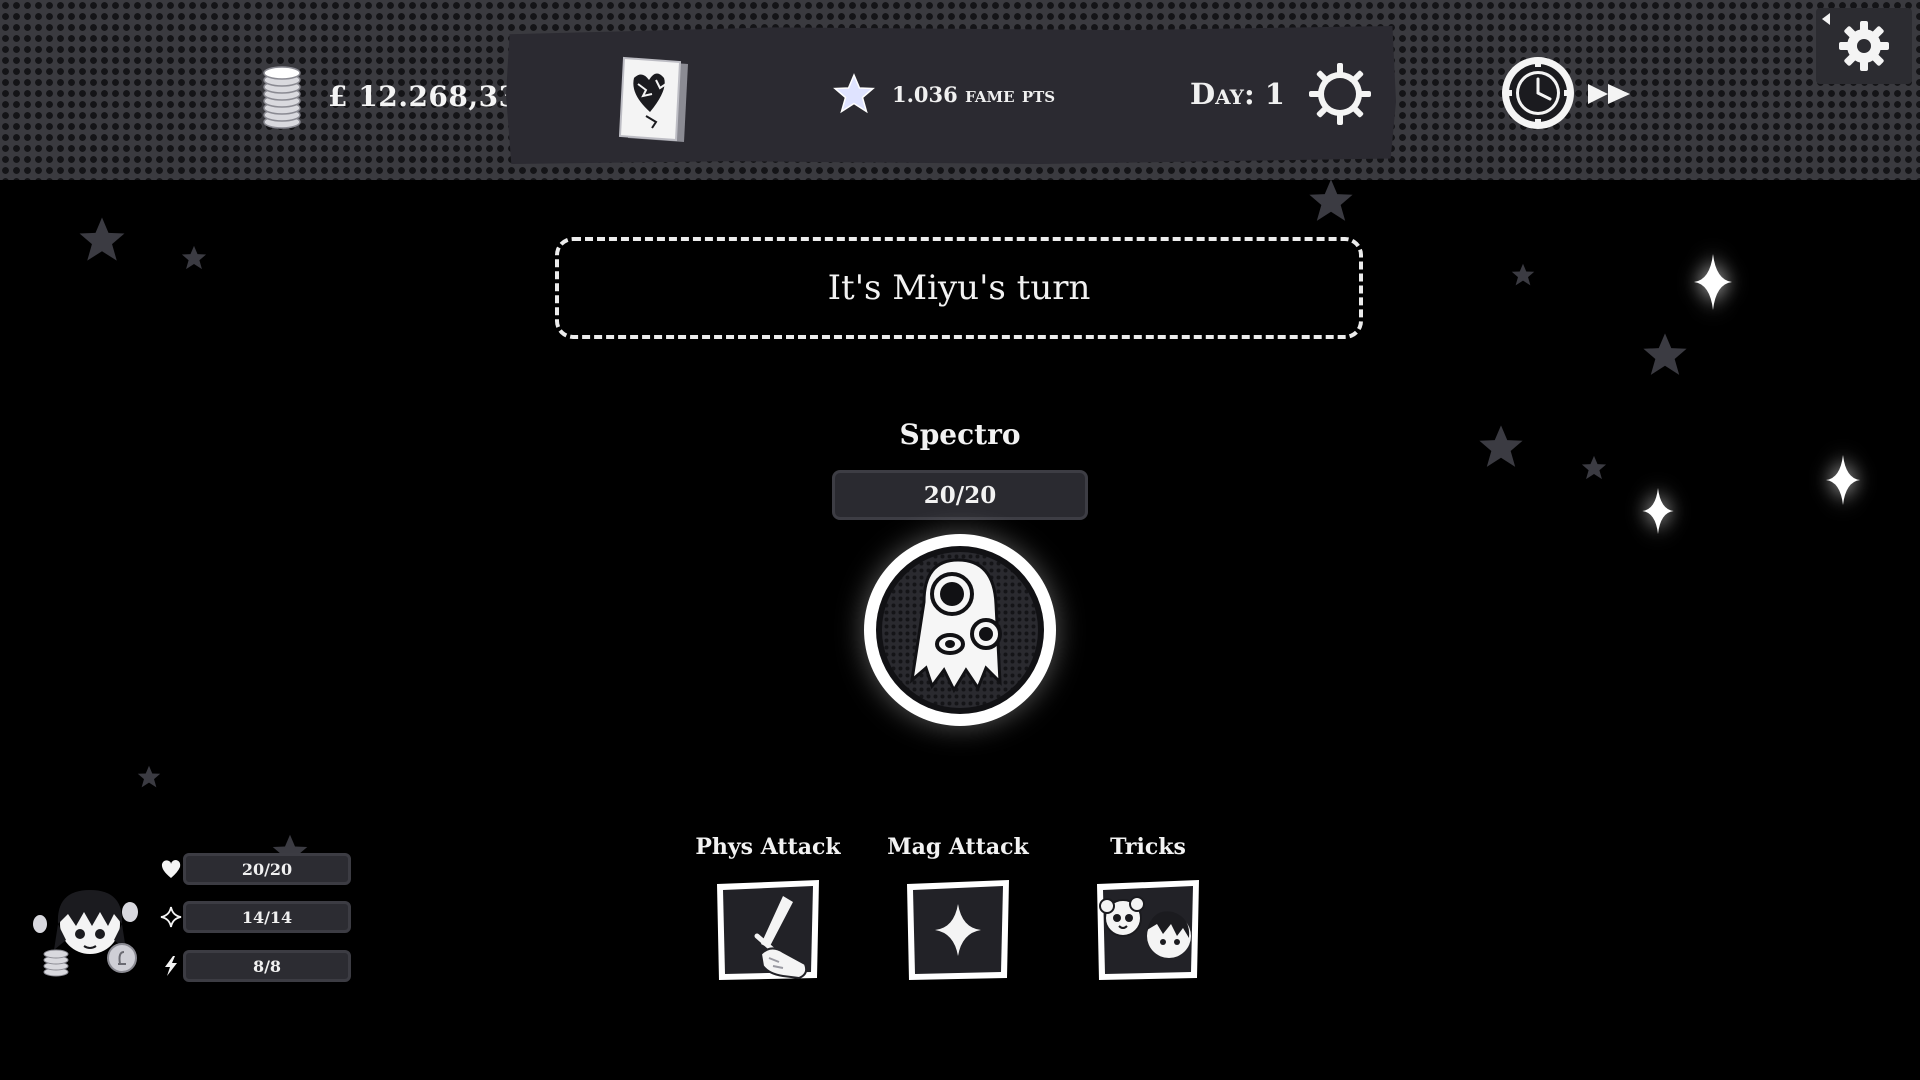 Image resolution: width=1920 pixels, height=1080 pixels. I want to click on back-arrow-icon, so click(1826, 19).